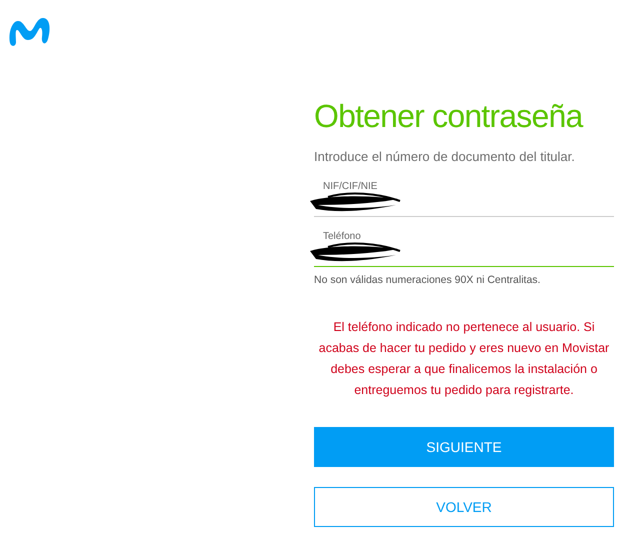 This screenshot has width=632, height=551. Describe the element at coordinates (445, 157) in the screenshot. I see `intro-text: Introduce el número de documento del titular.` at that location.